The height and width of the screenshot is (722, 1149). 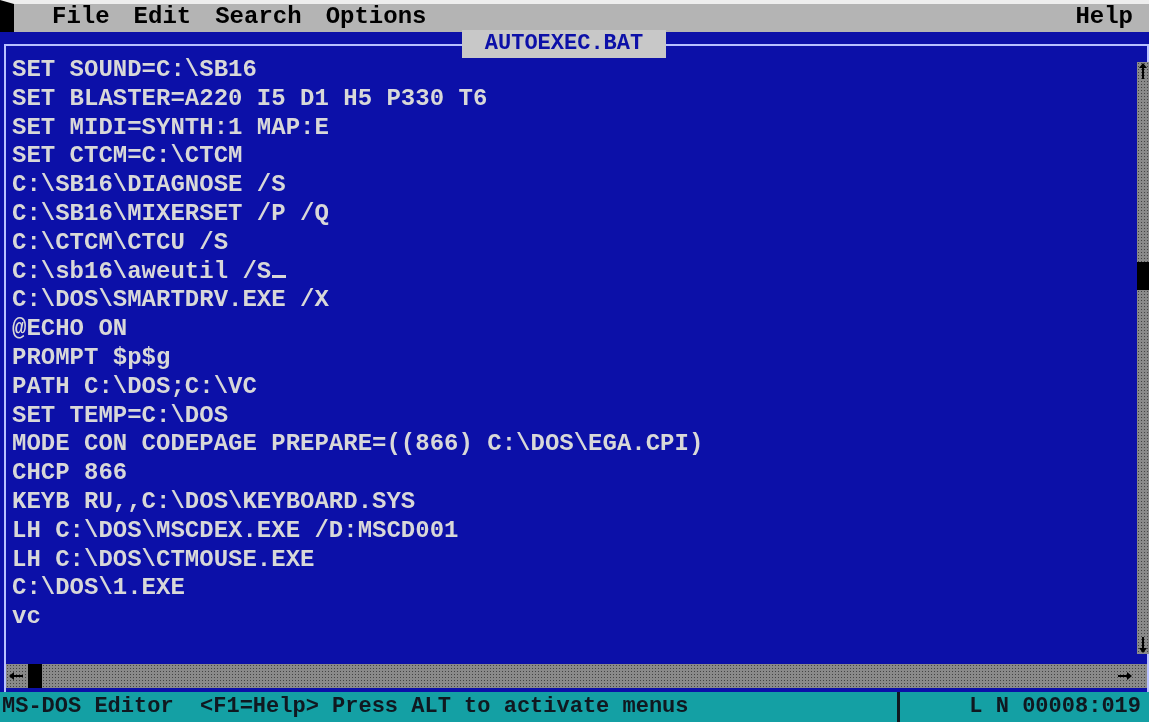 I want to click on code-line: SET SOUND=C:\SB16, so click(x=134, y=69).